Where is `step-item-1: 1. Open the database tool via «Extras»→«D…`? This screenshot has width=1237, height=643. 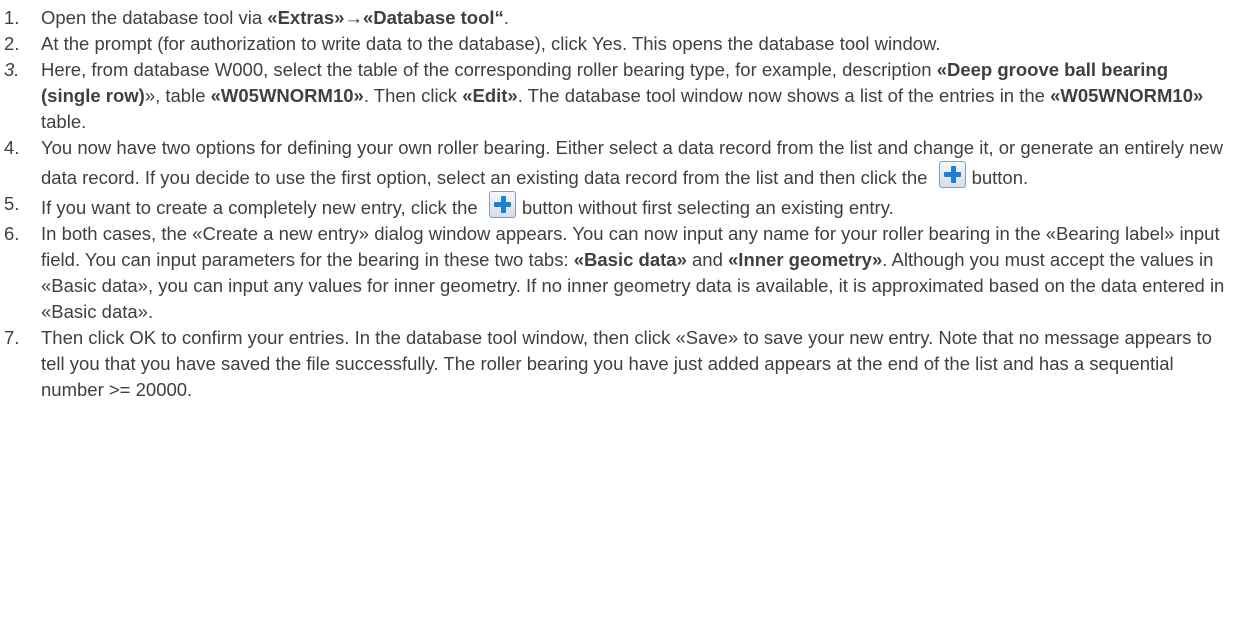
step-item-1: 1. Open the database tool via «Extras»→«D… is located at coordinates (618, 18).